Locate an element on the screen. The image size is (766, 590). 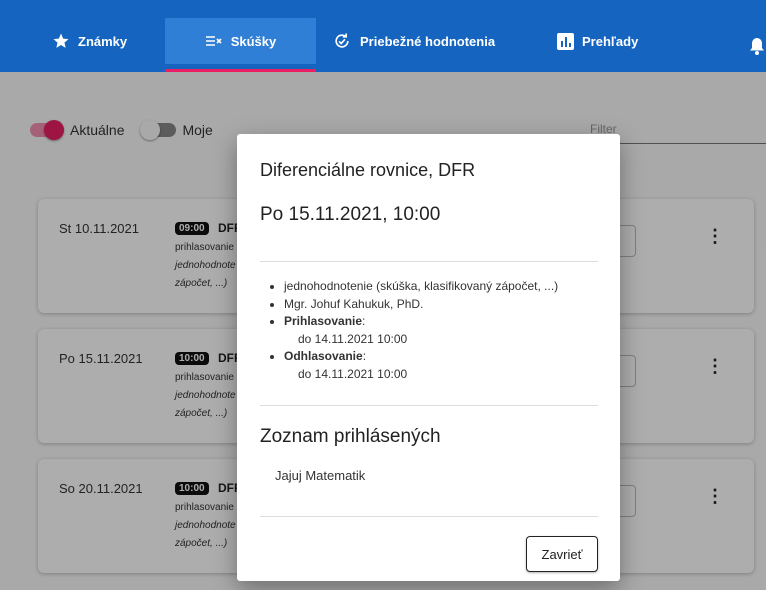
detail-signoff: Odhlasovanie: do 14.11.2021 10:00 is located at coordinates (421, 365).